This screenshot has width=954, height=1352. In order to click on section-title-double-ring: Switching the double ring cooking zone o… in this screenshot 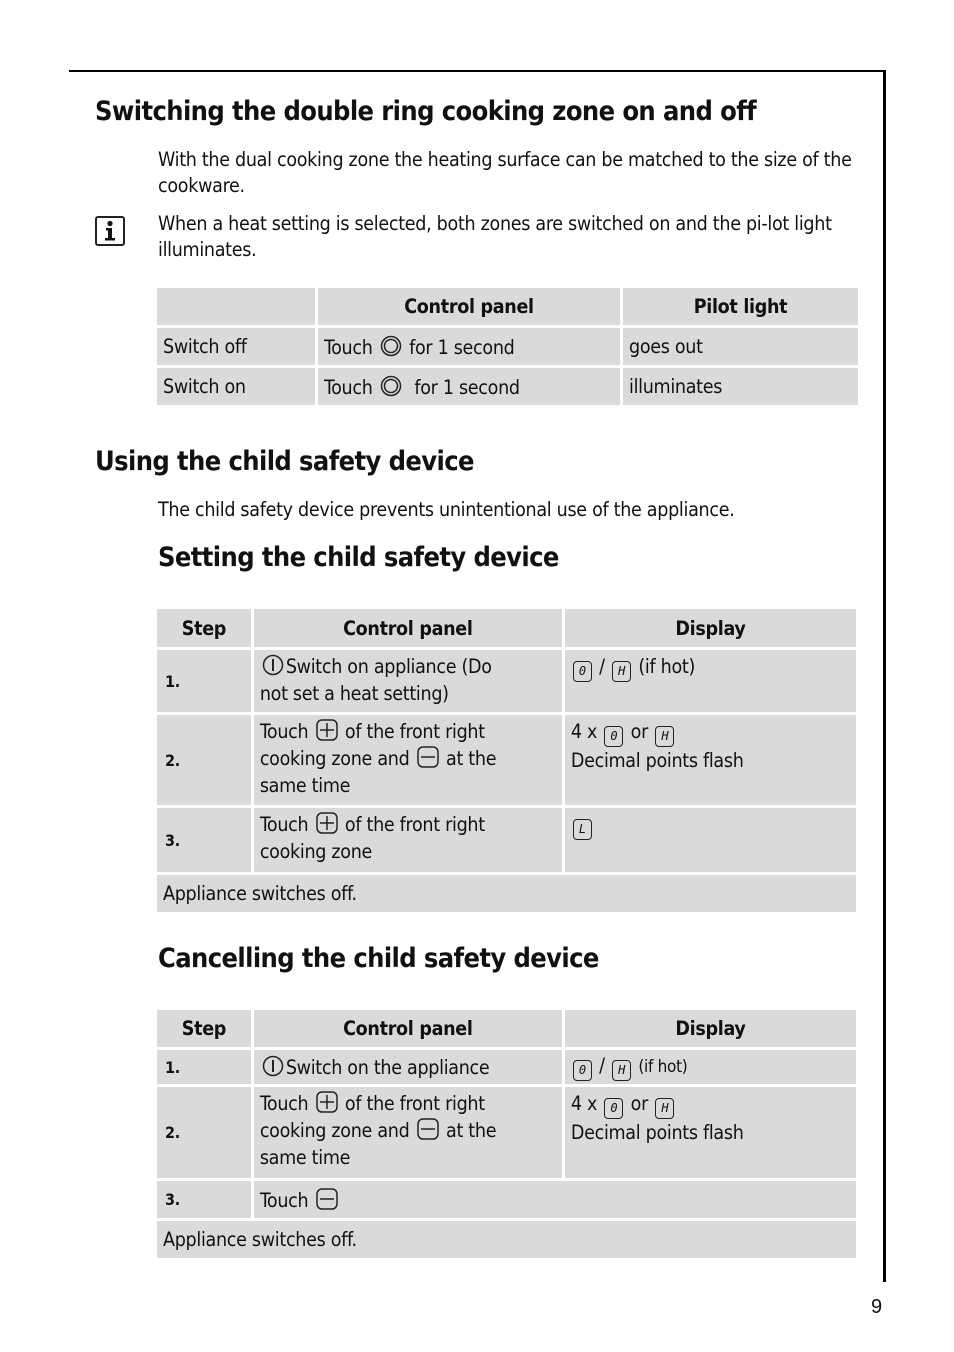, I will do `click(426, 111)`.